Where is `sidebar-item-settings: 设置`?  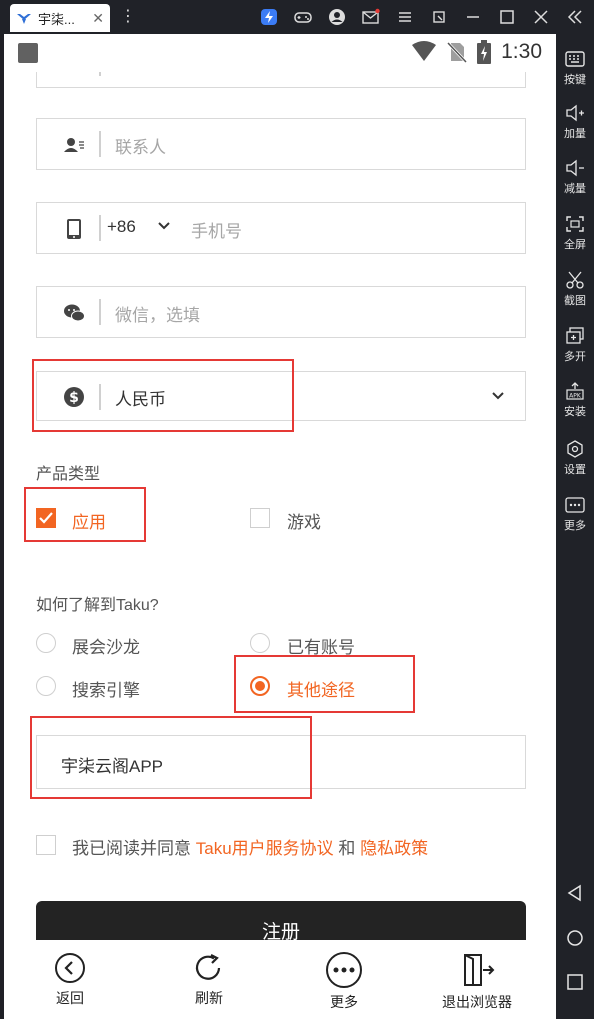 sidebar-item-settings: 设置 is located at coordinates (575, 458).